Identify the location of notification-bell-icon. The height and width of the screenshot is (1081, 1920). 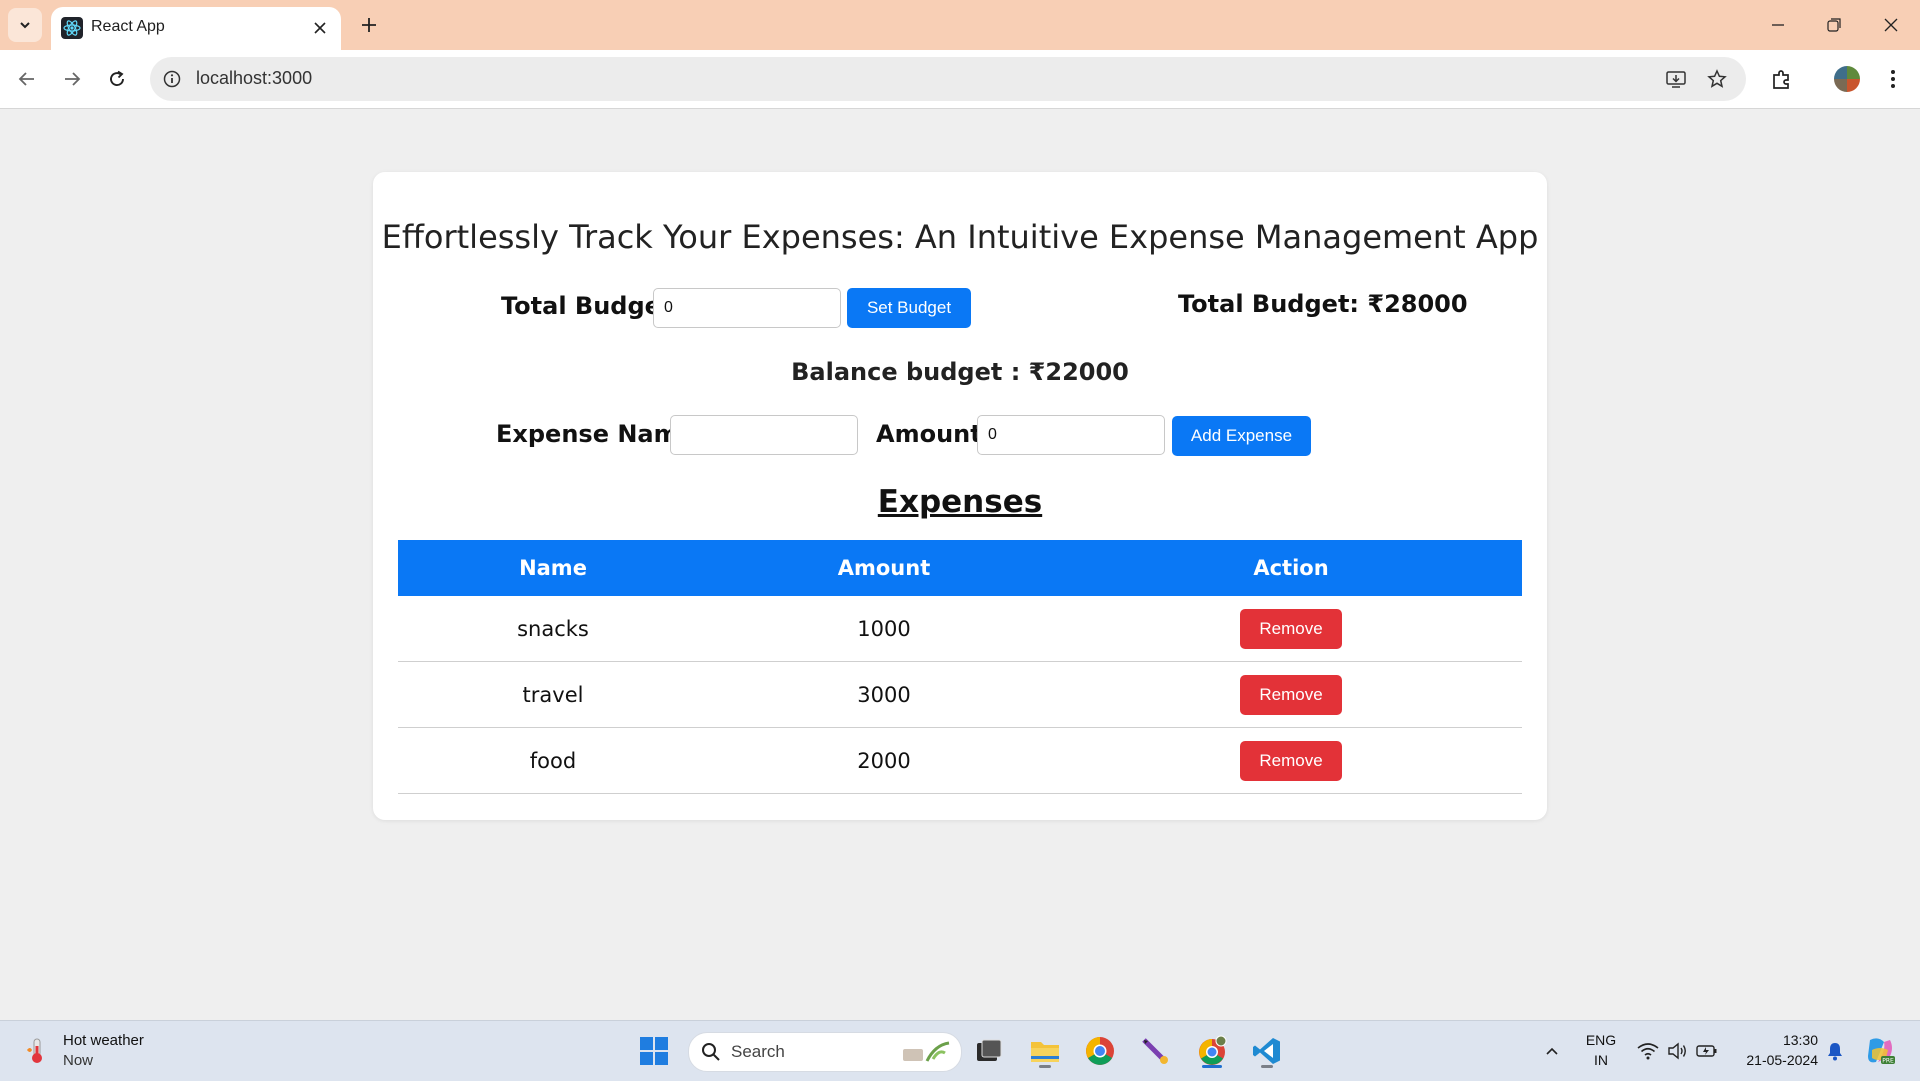
(1835, 1051).